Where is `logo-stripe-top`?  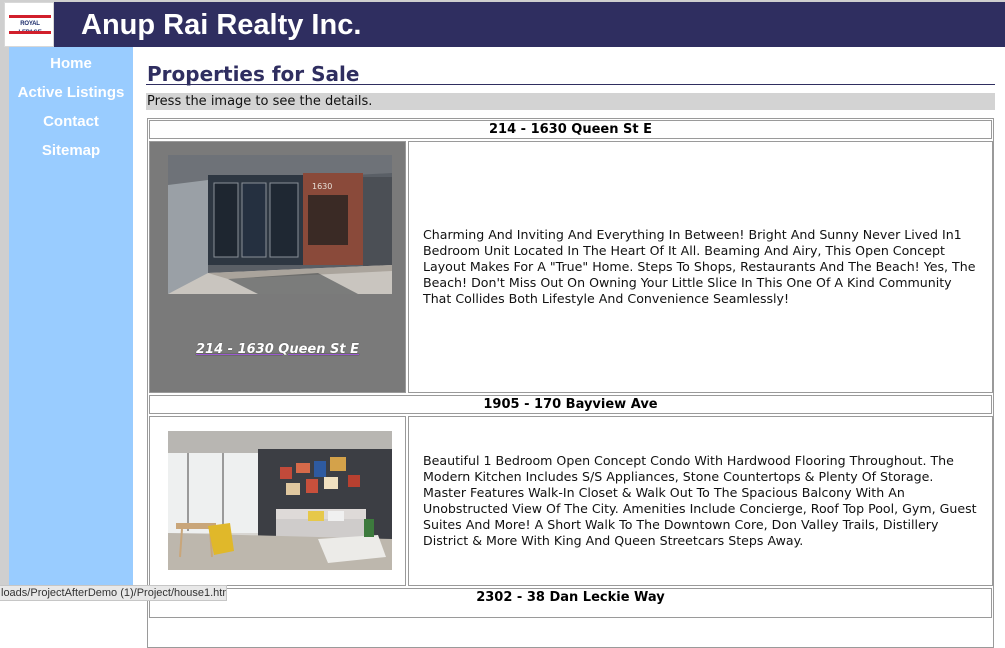
logo-stripe-top is located at coordinates (30, 16).